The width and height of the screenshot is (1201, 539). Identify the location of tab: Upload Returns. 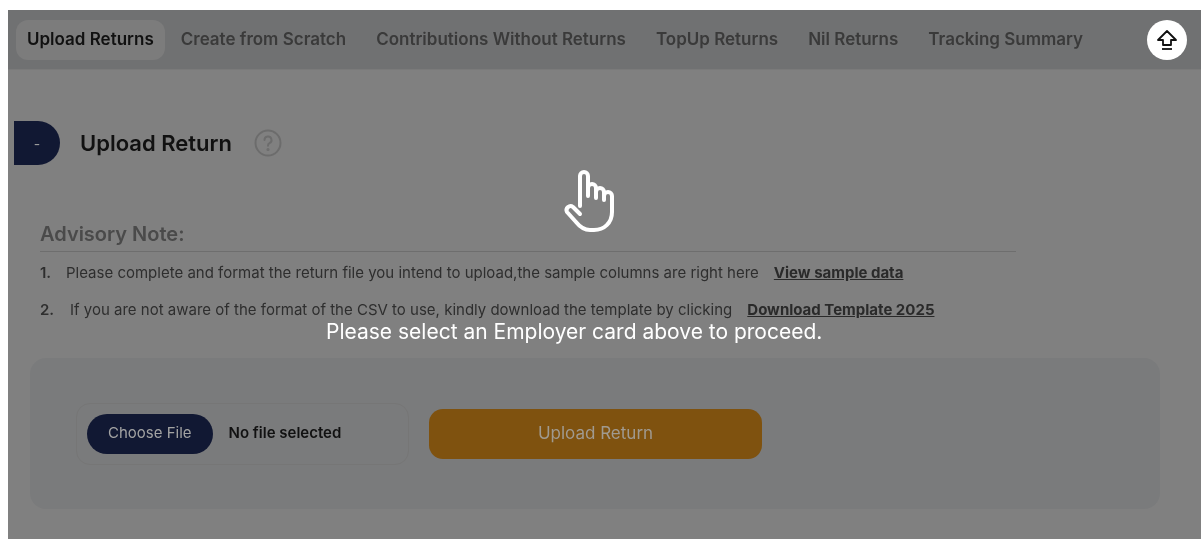
(90, 39).